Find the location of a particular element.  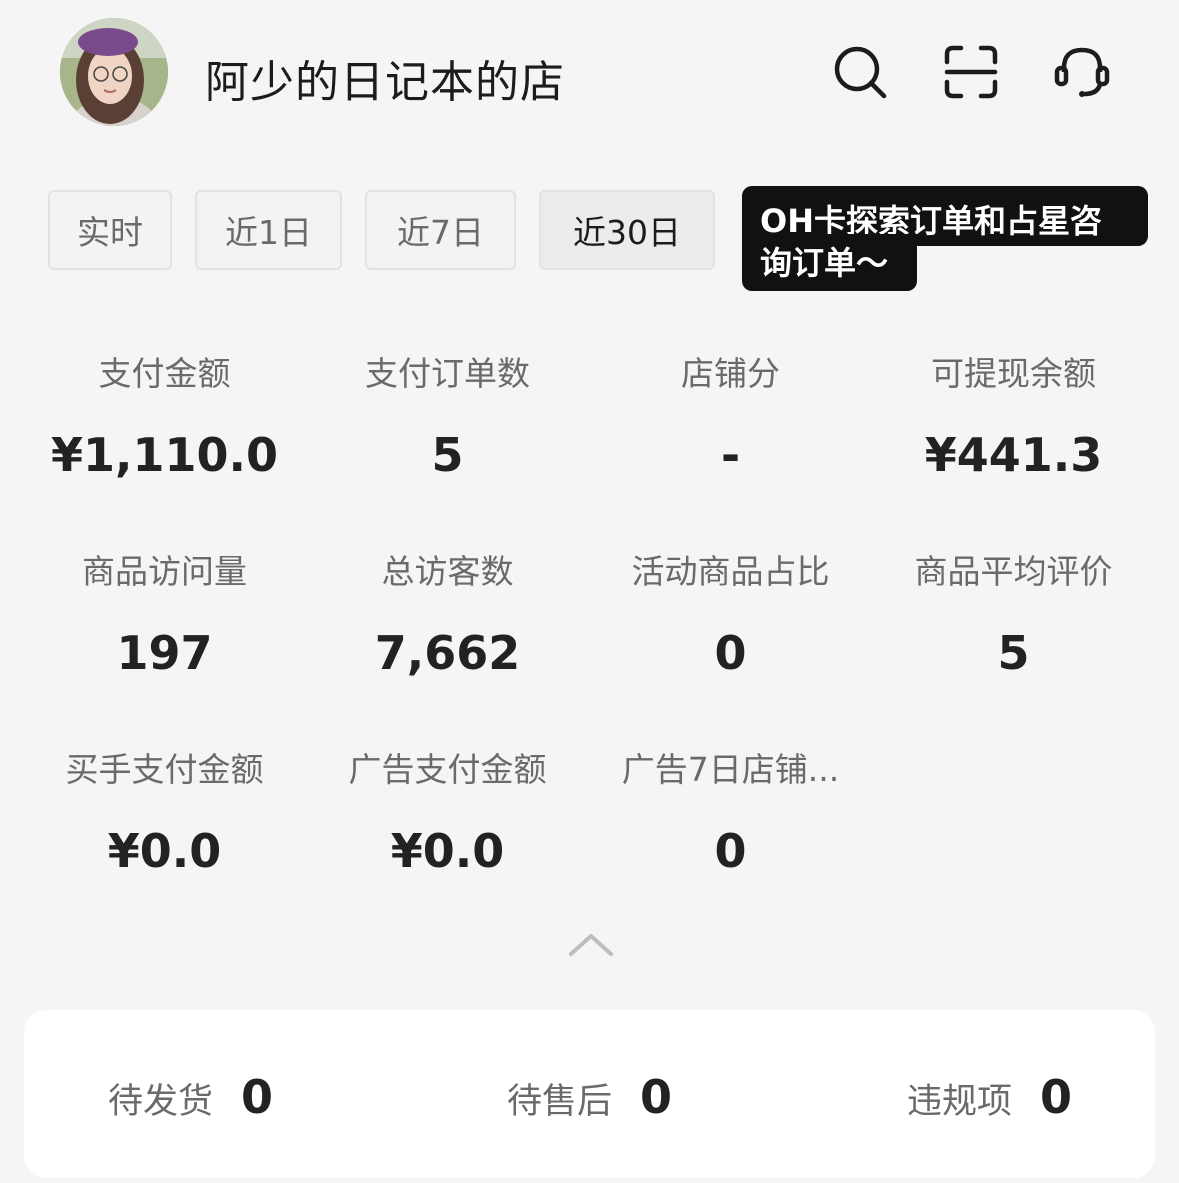

chip-last-7-days: 近7日 is located at coordinates (440, 230).